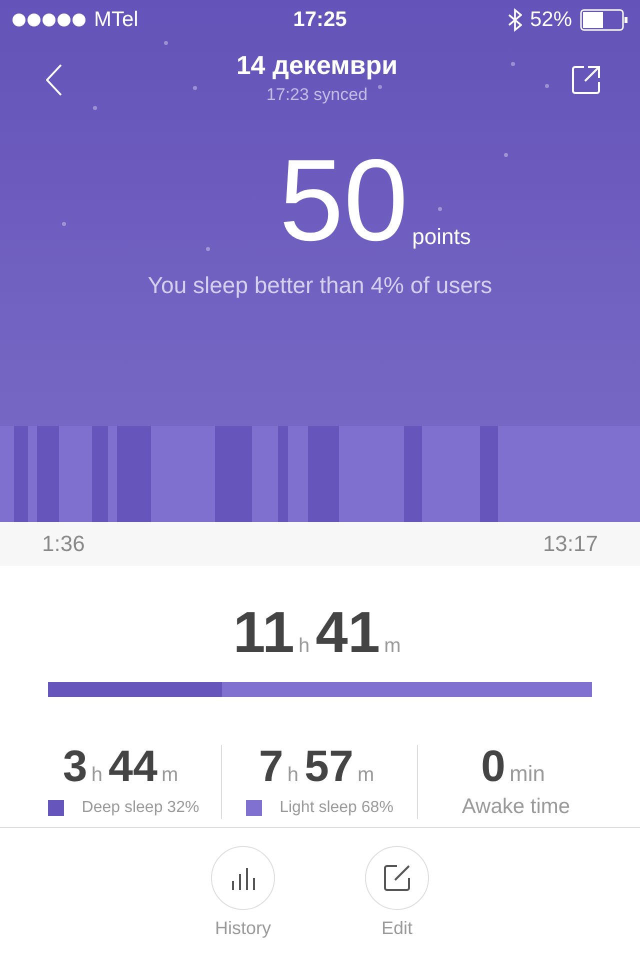 This screenshot has height=960, width=640. What do you see at coordinates (133, 767) in the screenshot?
I see `stat-minutes: 44` at bounding box center [133, 767].